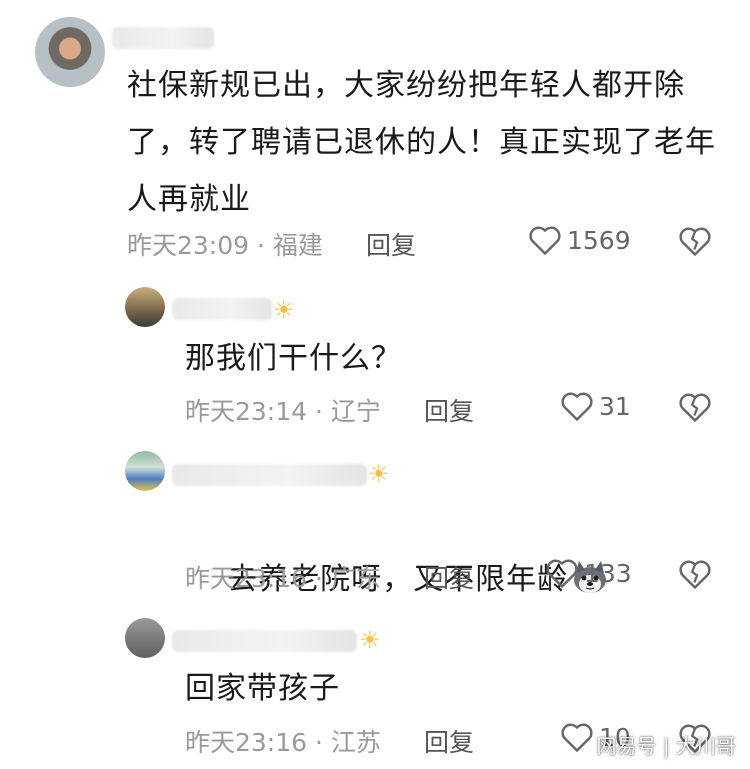 The image size is (750, 769). What do you see at coordinates (355, 742) in the screenshot?
I see `comment-location: 江苏` at bounding box center [355, 742].